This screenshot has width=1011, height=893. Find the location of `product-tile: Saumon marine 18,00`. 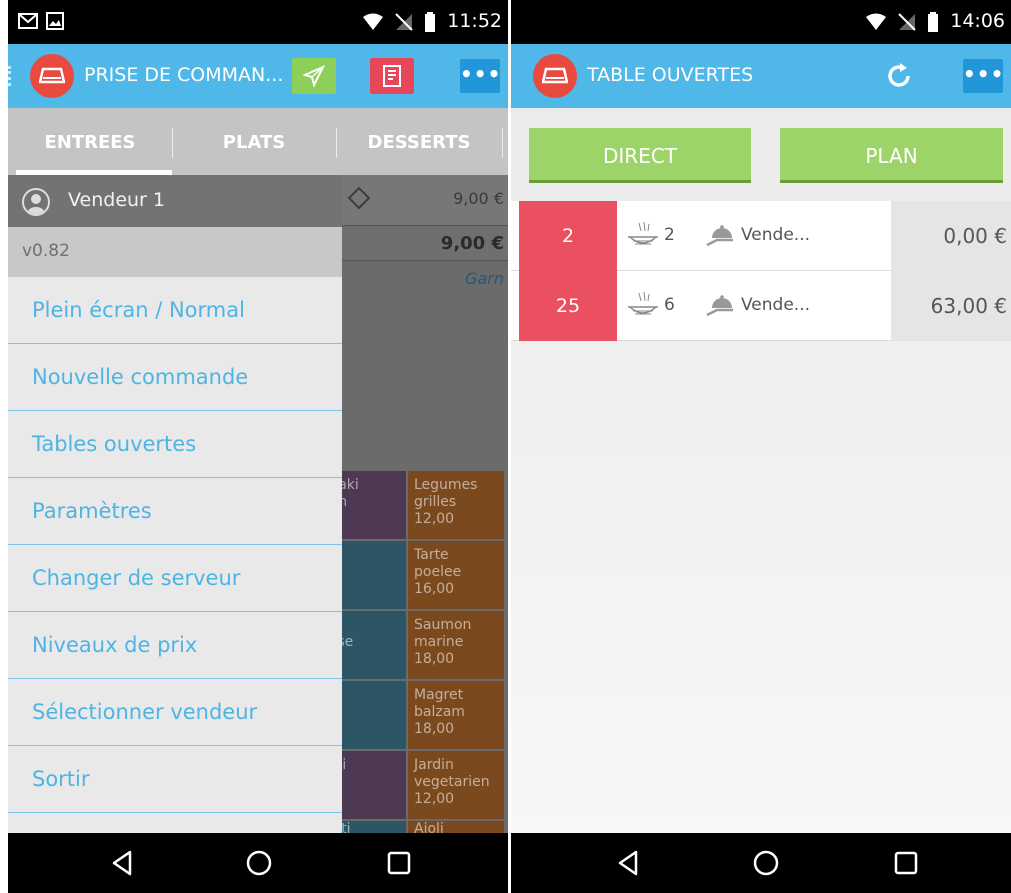

product-tile: Saumon marine 18,00 is located at coordinates (456, 645).